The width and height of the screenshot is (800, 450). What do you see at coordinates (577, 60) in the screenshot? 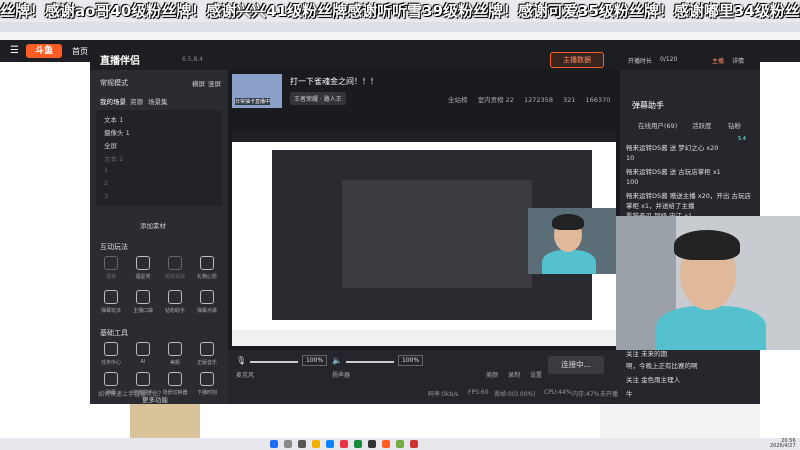
I see `stream-data-button: 主播数据` at bounding box center [577, 60].